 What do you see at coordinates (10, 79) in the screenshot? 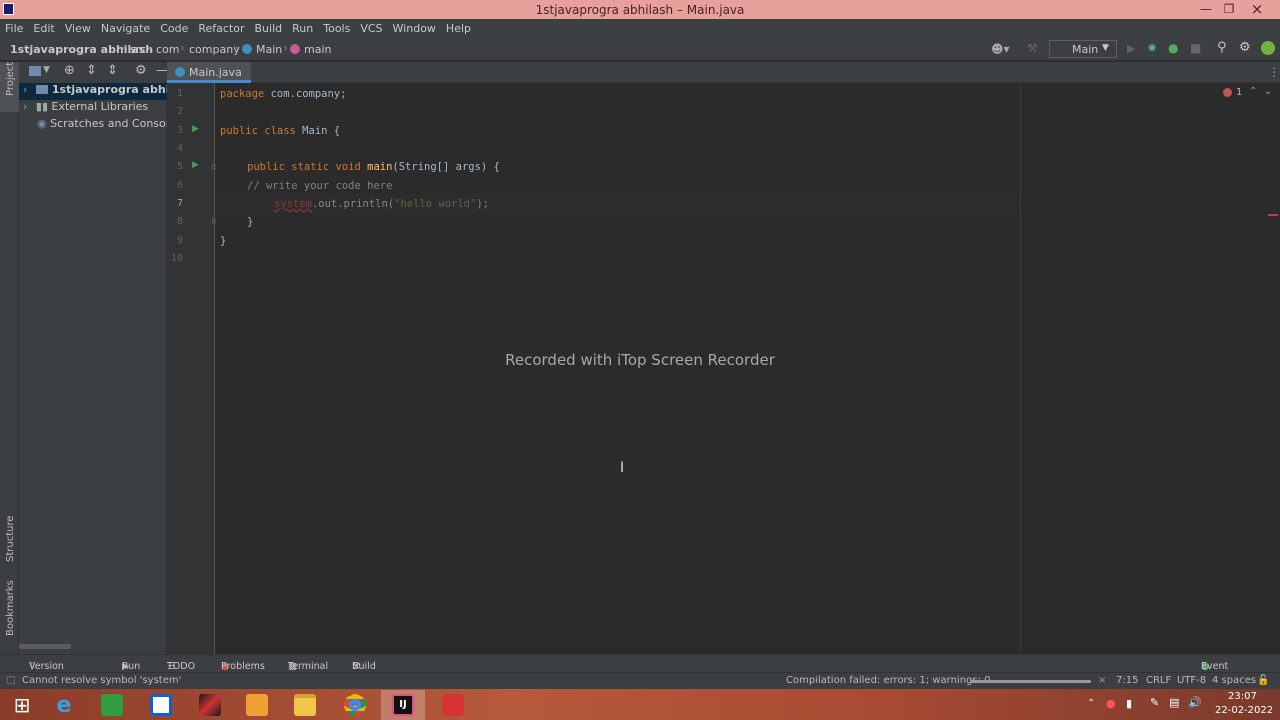
I see `project-tool-label: Project` at bounding box center [10, 79].